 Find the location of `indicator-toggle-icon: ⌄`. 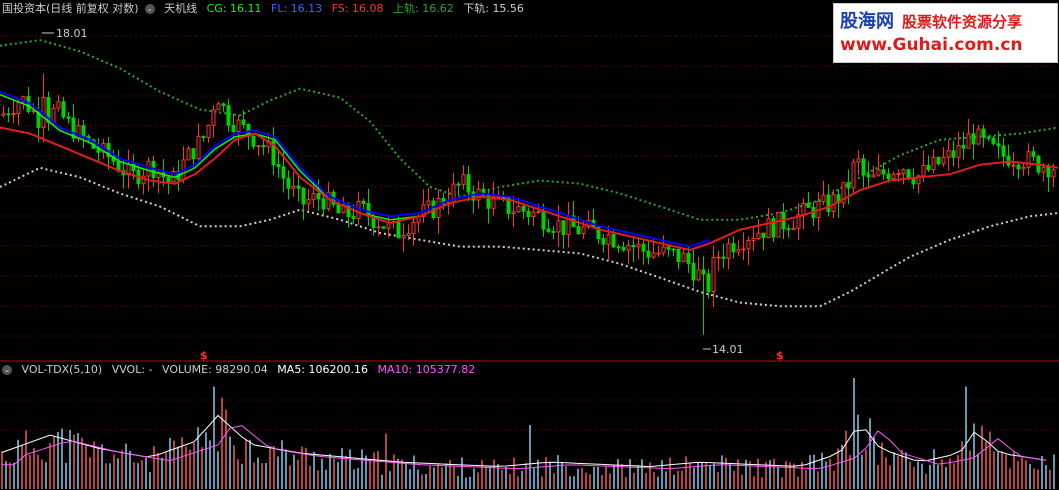

indicator-toggle-icon: ⌄ is located at coordinates (149, 9).